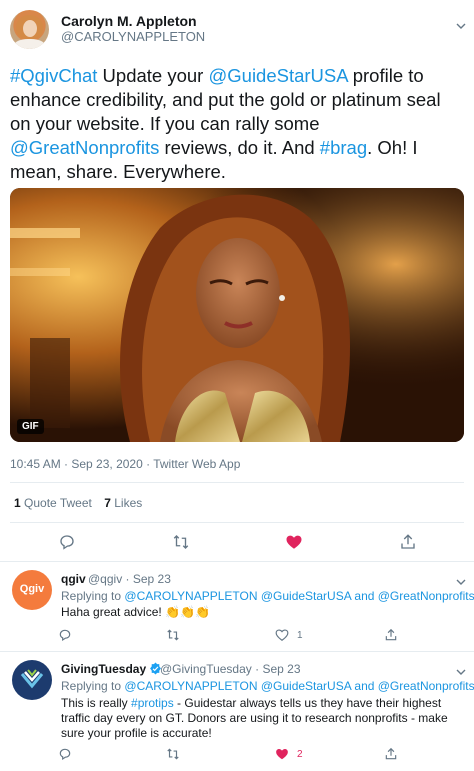  What do you see at coordinates (128, 503) in the screenshot?
I see `like-label: Likes` at bounding box center [128, 503].